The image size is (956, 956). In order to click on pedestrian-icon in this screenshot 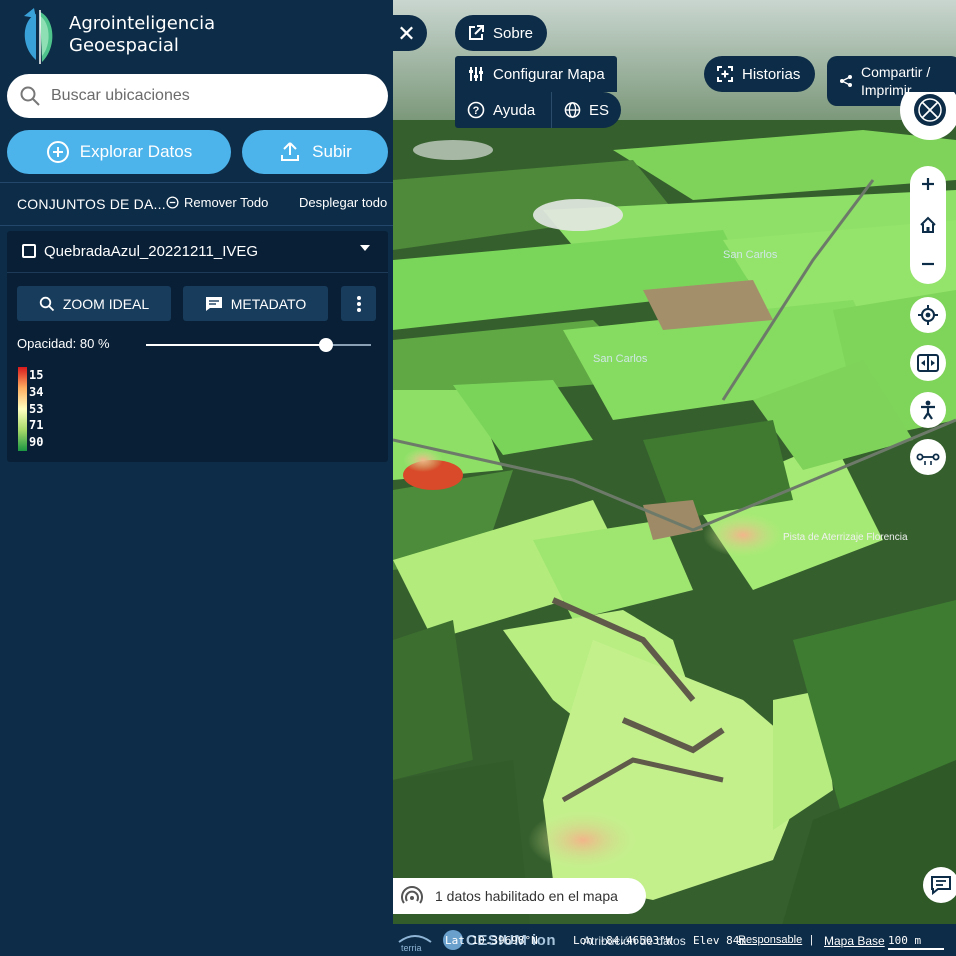, I will do `click(928, 410)`.